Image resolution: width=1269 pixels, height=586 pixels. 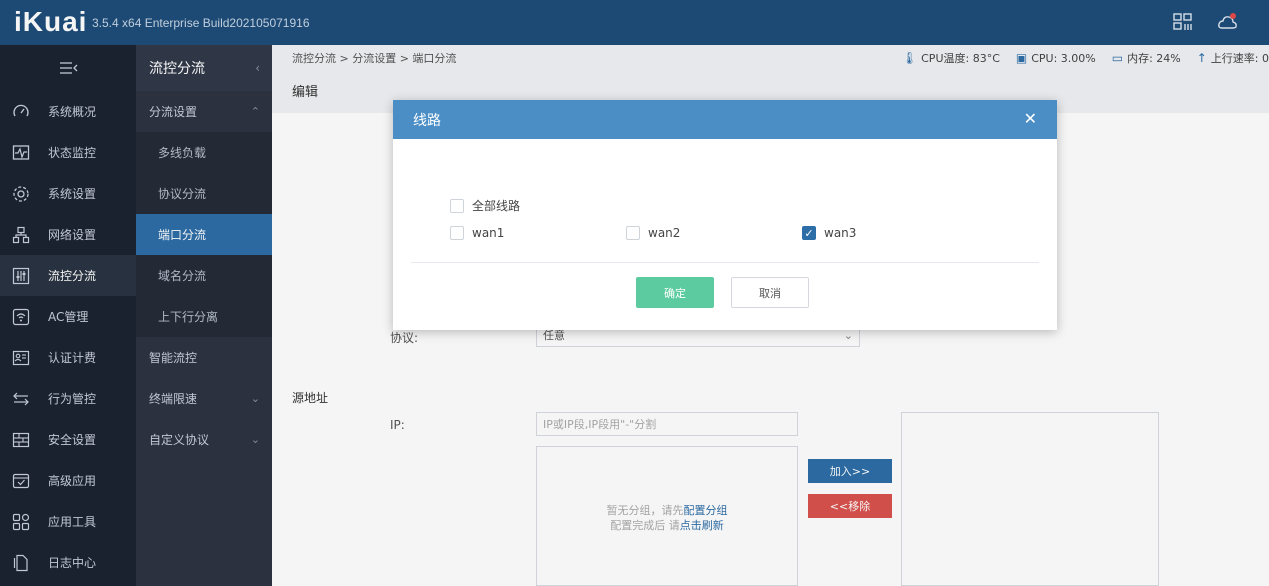 I want to click on wan1-checkbox: wan1, so click(x=477, y=233).